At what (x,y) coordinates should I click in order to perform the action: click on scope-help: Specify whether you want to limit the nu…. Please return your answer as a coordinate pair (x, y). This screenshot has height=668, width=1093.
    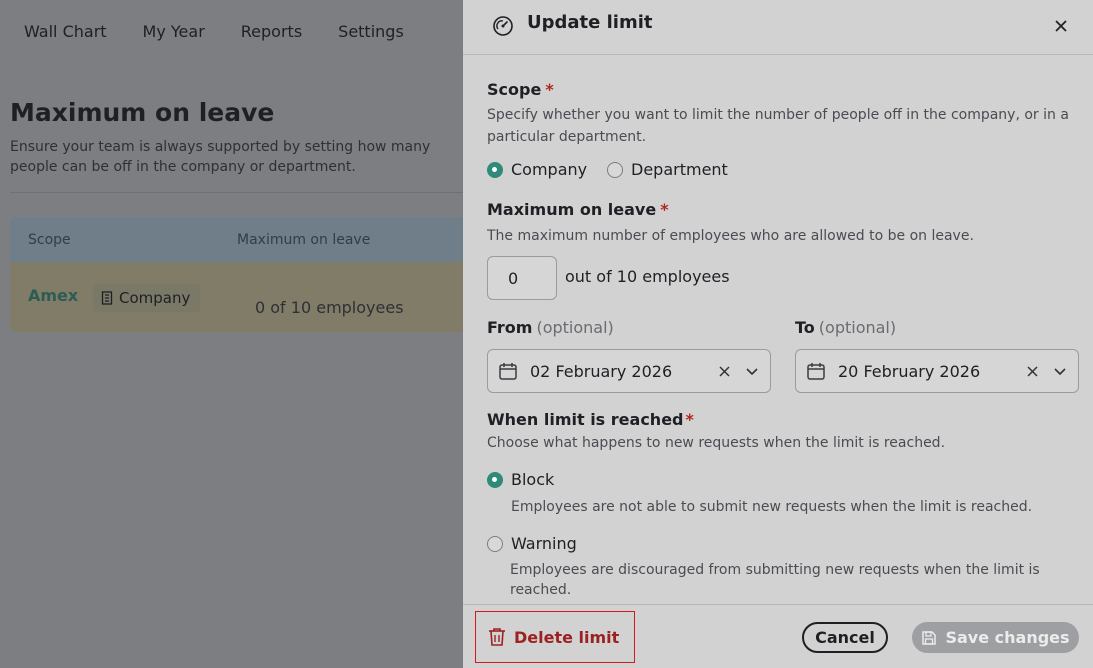
    Looking at the image, I should click on (778, 126).